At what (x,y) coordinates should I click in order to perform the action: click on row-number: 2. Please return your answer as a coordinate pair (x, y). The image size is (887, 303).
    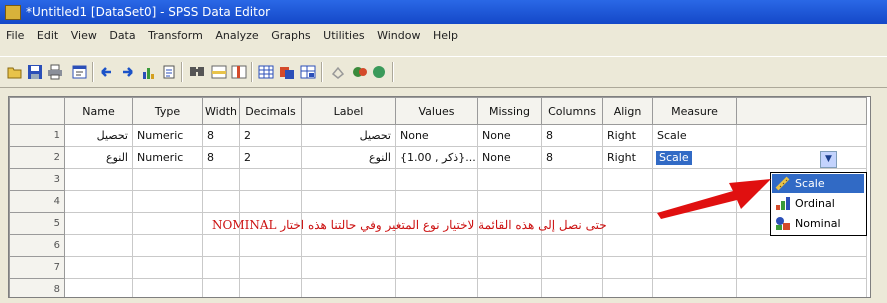
    Looking at the image, I should click on (37, 157).